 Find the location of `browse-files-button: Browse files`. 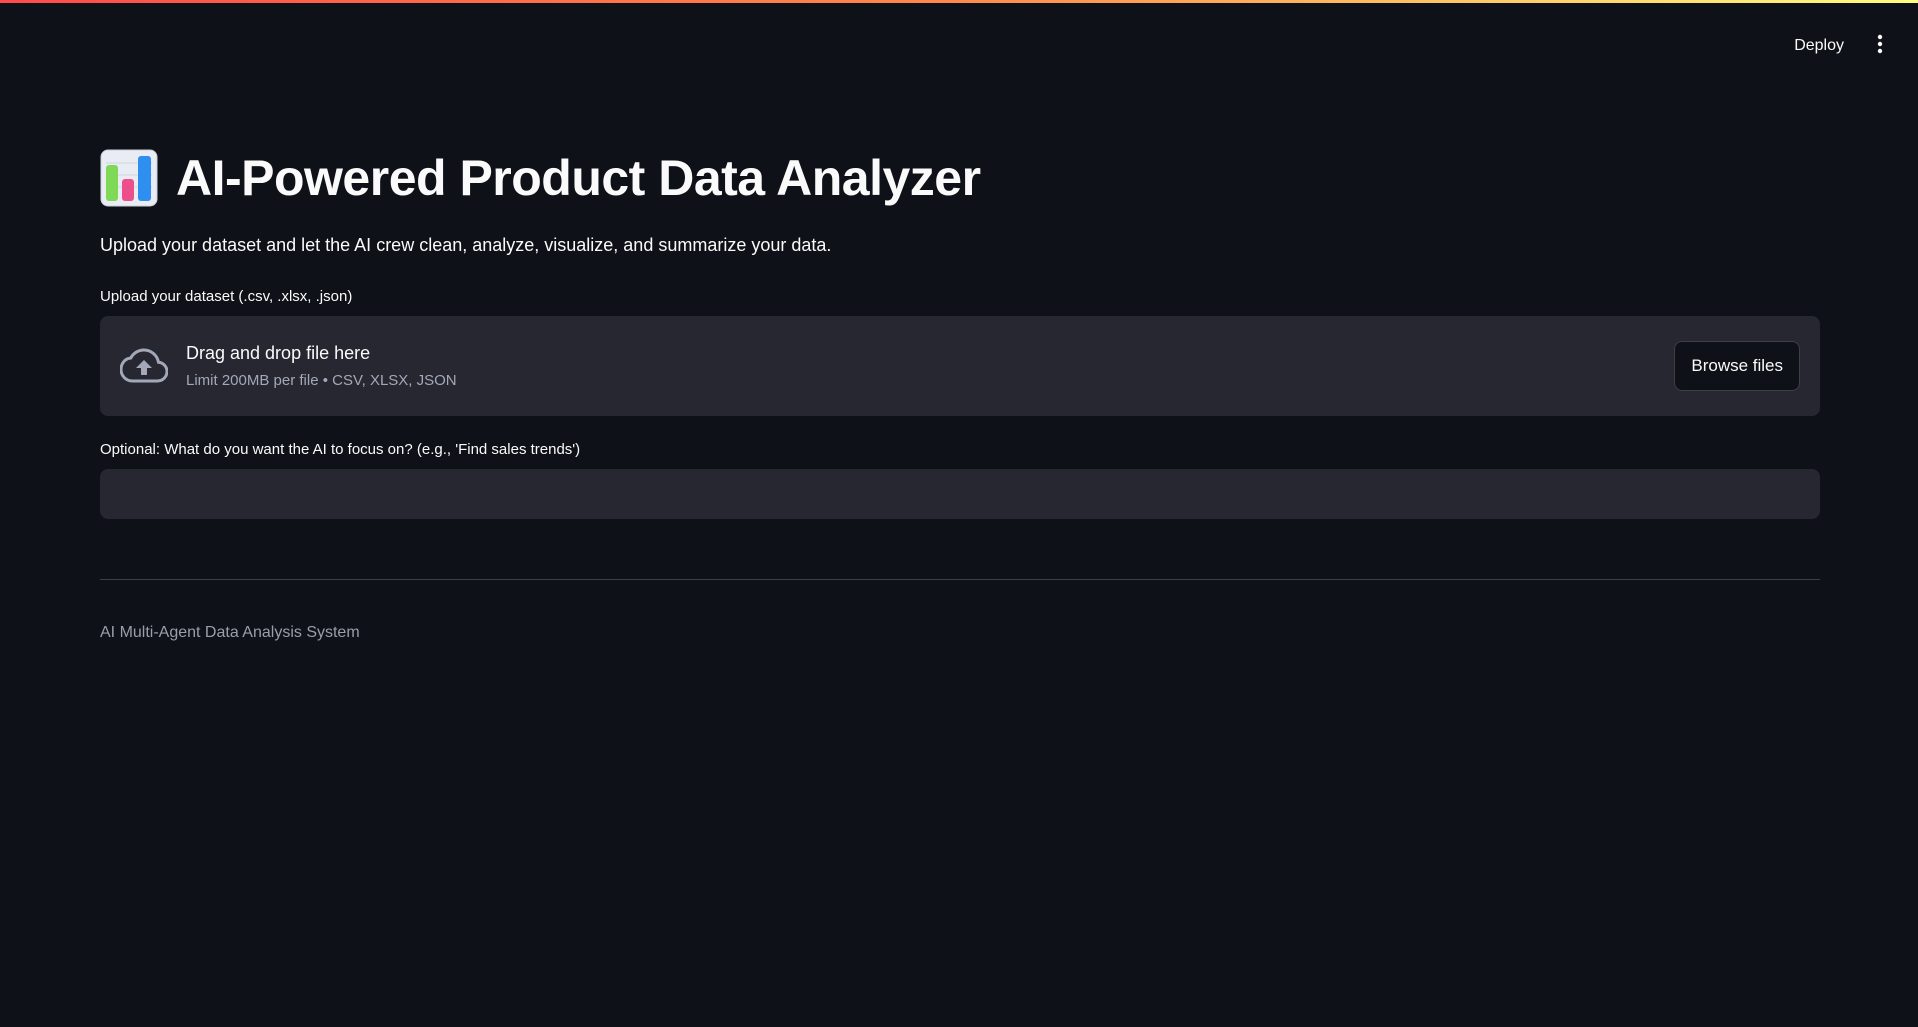

browse-files-button: Browse files is located at coordinates (1737, 366).